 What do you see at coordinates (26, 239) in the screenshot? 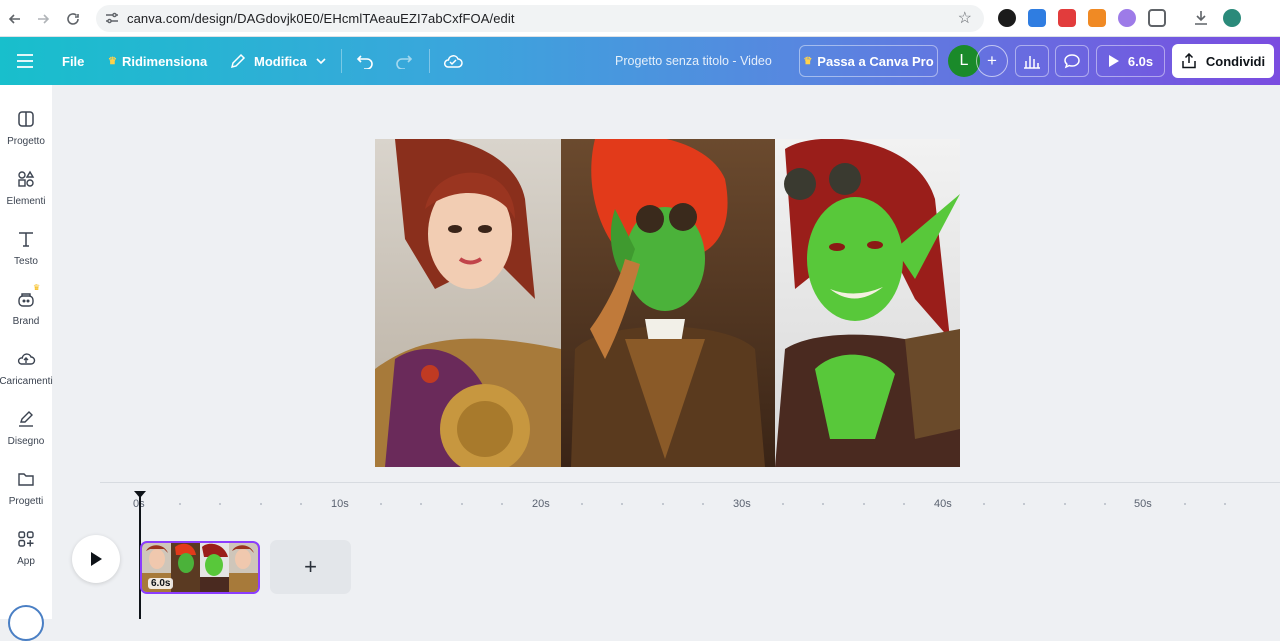
I see `text-icon` at bounding box center [26, 239].